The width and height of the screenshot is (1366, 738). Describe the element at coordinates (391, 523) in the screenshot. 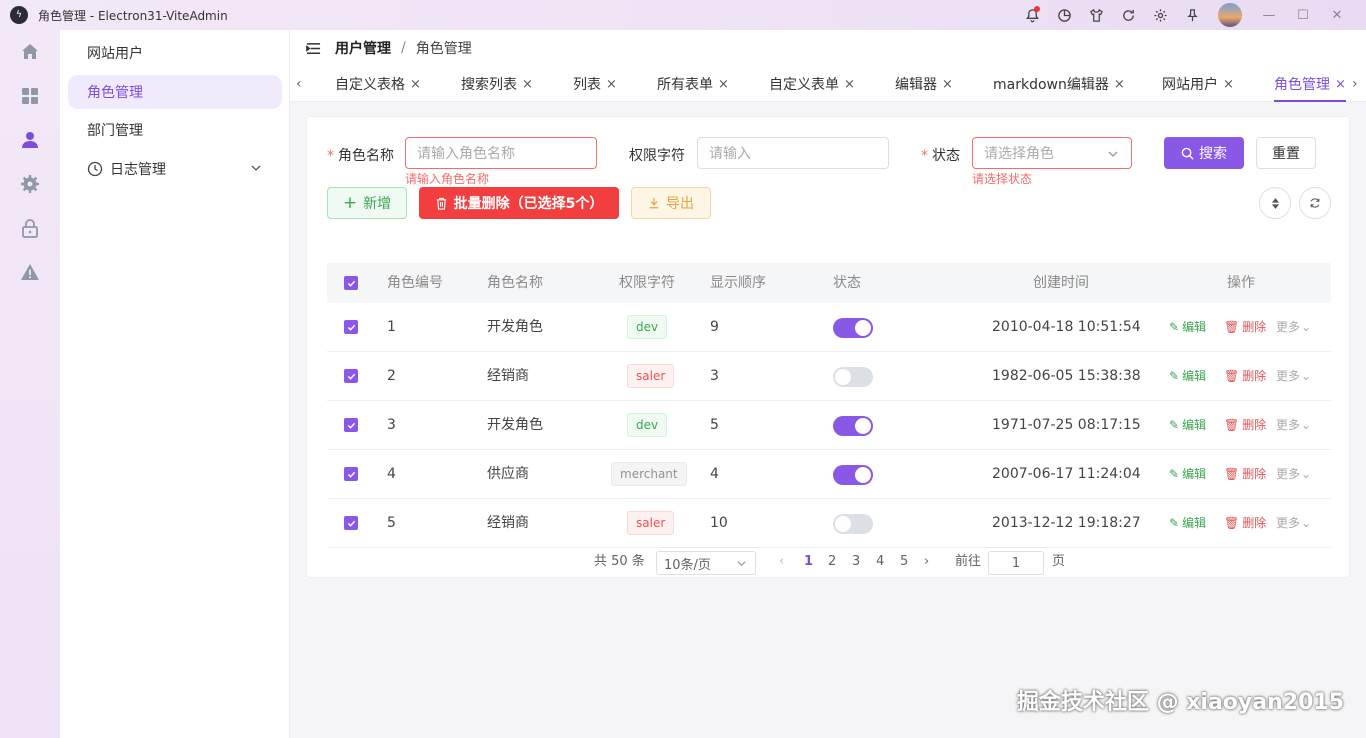

I see `role-id-cell: 5` at that location.